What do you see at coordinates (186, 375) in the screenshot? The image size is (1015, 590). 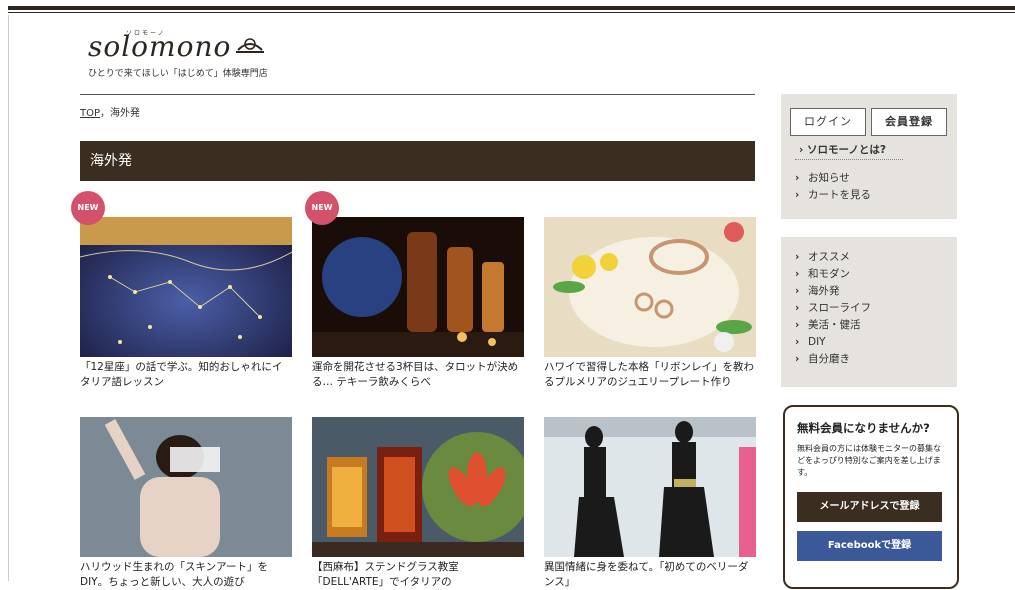 I see `article-caption: 「12星座」の話で学ぶ。知的おしゃれにイタリア語レッスン` at bounding box center [186, 375].